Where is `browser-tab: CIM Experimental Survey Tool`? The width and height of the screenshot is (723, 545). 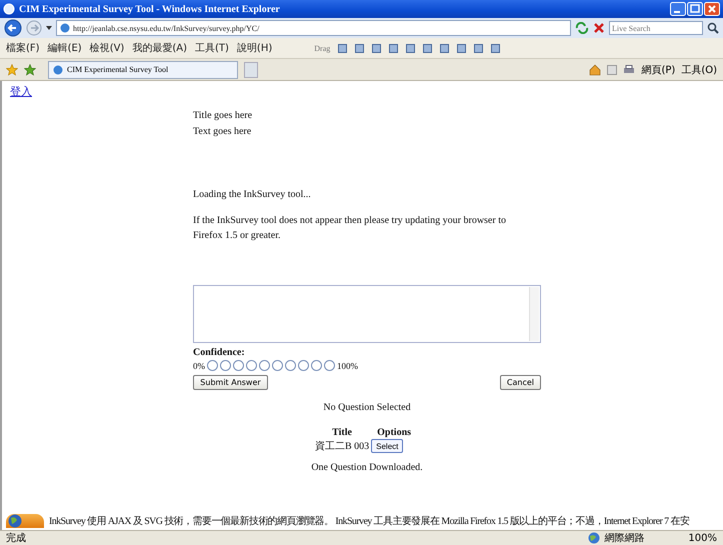
browser-tab: CIM Experimental Survey Tool is located at coordinates (143, 69).